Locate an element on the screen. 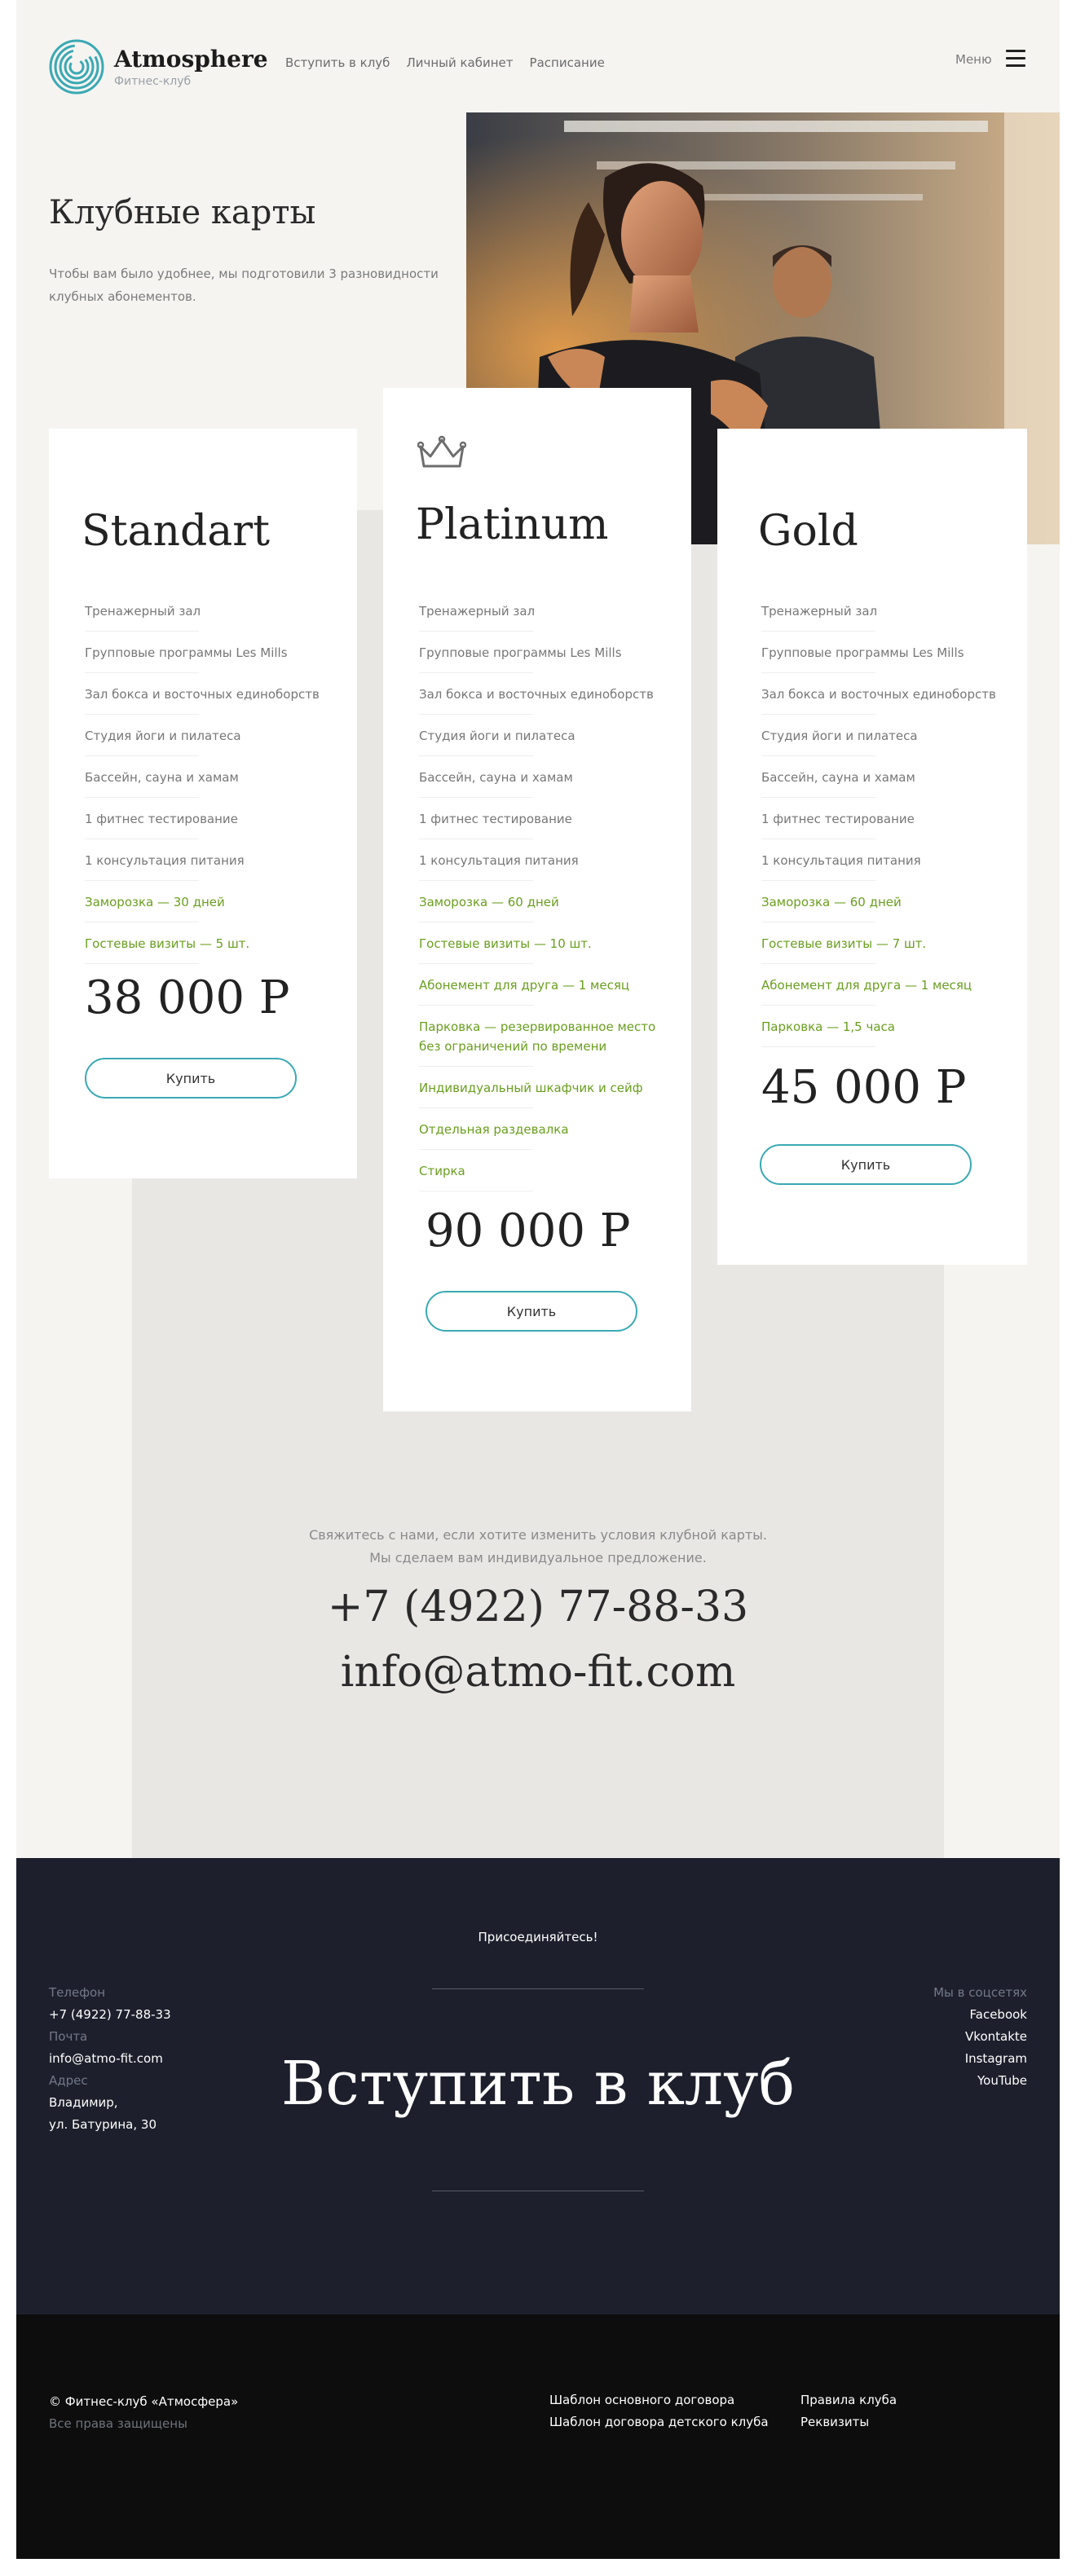  contact-phone: +7 (4922) 77-88-33 is located at coordinates (538, 1607).